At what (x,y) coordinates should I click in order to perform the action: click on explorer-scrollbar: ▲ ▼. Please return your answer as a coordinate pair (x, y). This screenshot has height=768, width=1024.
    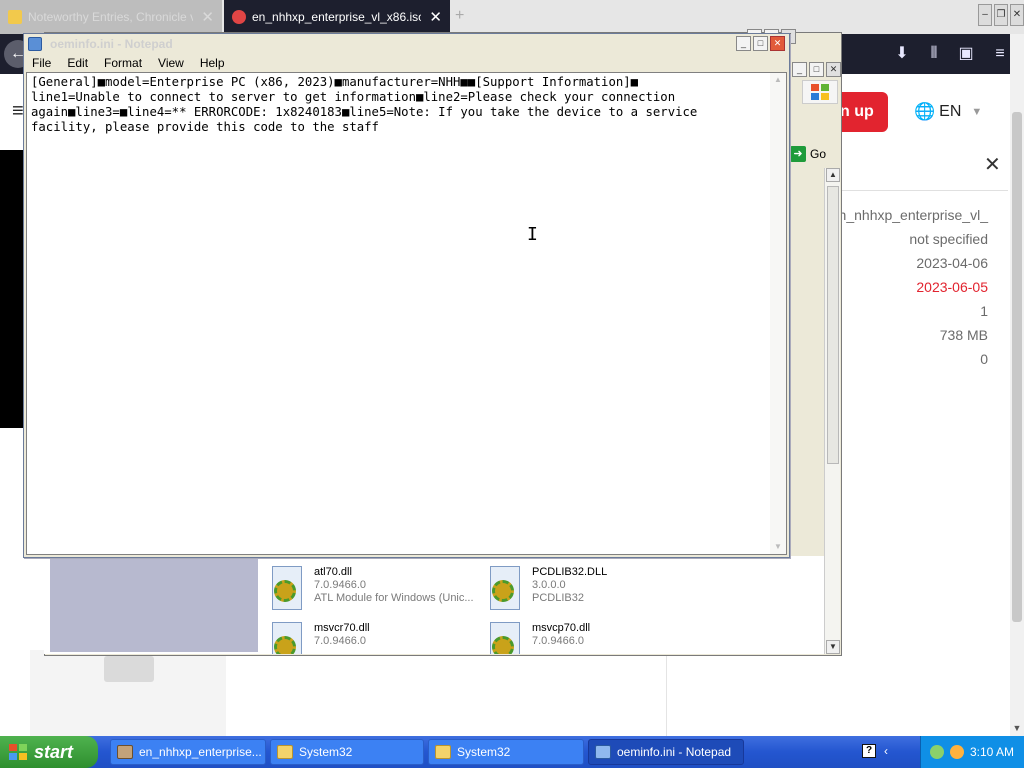
    Looking at the image, I should click on (832, 411).